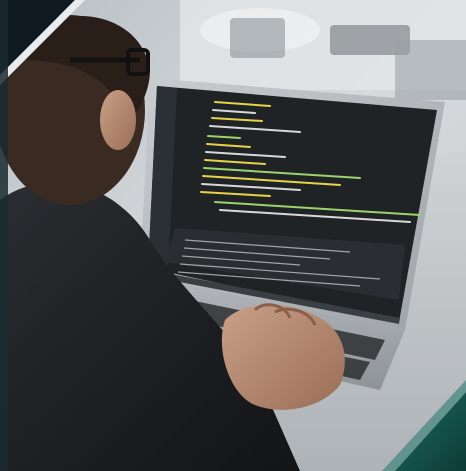 This screenshot has width=466, height=471. I want to click on person-cheek, so click(118, 120).